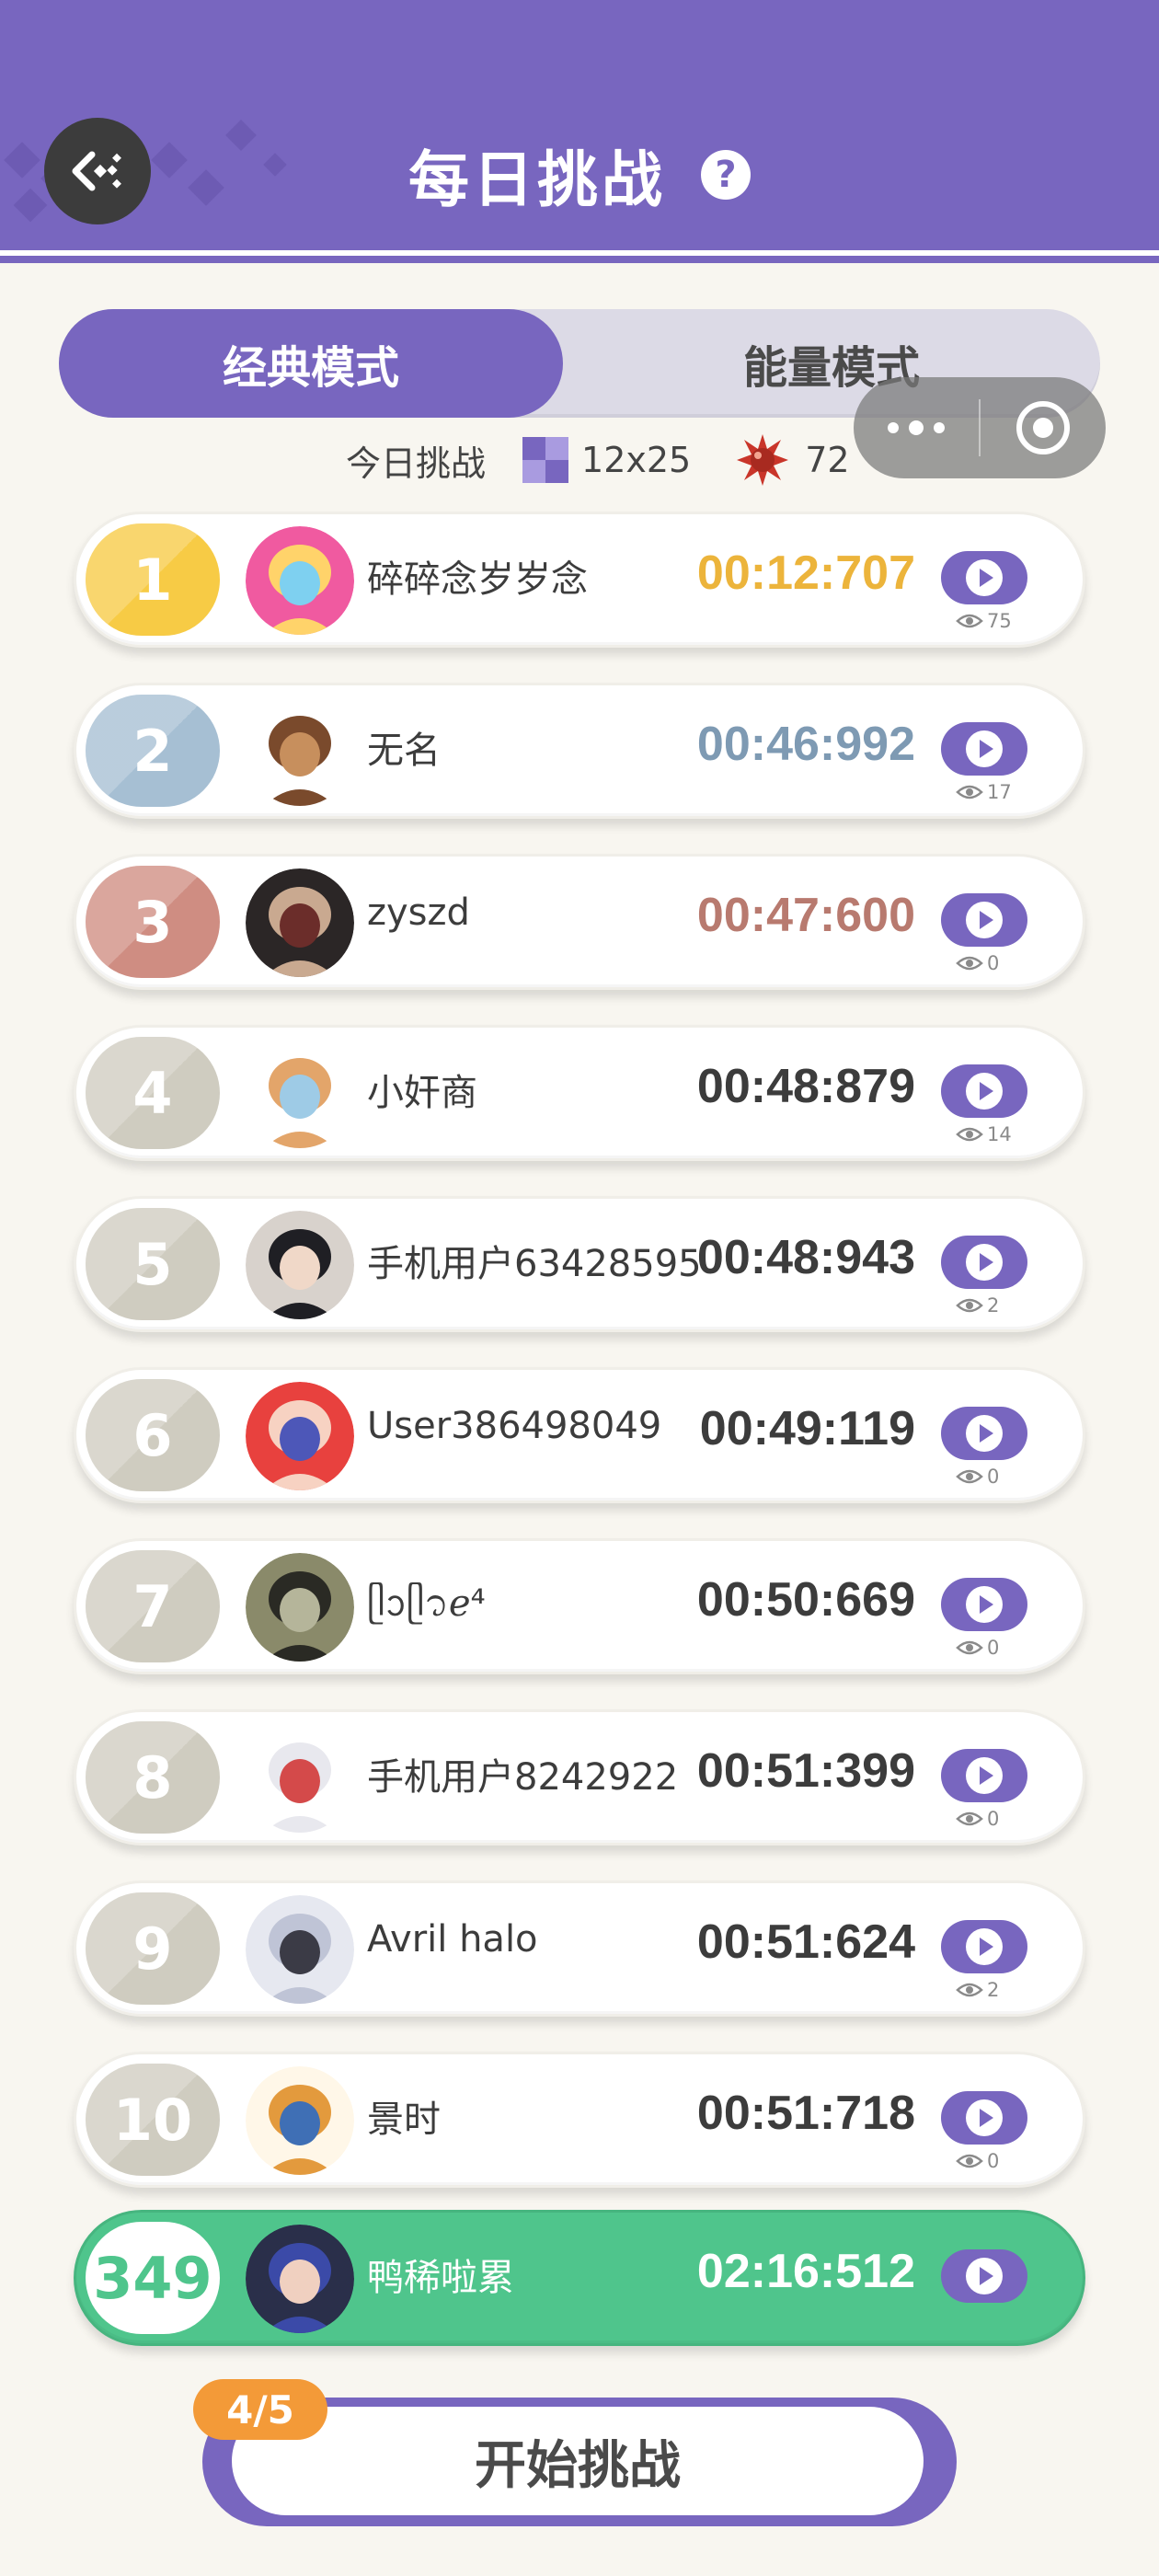 Image resolution: width=1159 pixels, height=2576 pixels. I want to click on rank-number: 1, so click(152, 580).